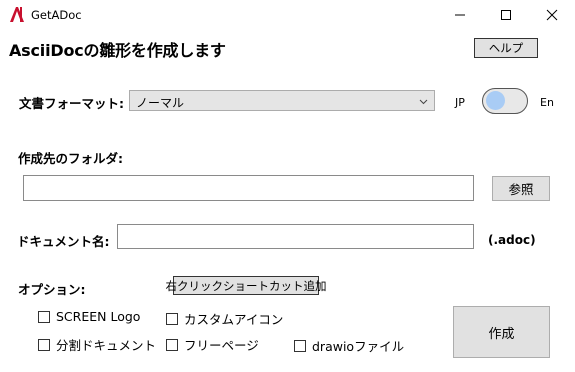  I want to click on lang-jp-label: JP, so click(460, 102).